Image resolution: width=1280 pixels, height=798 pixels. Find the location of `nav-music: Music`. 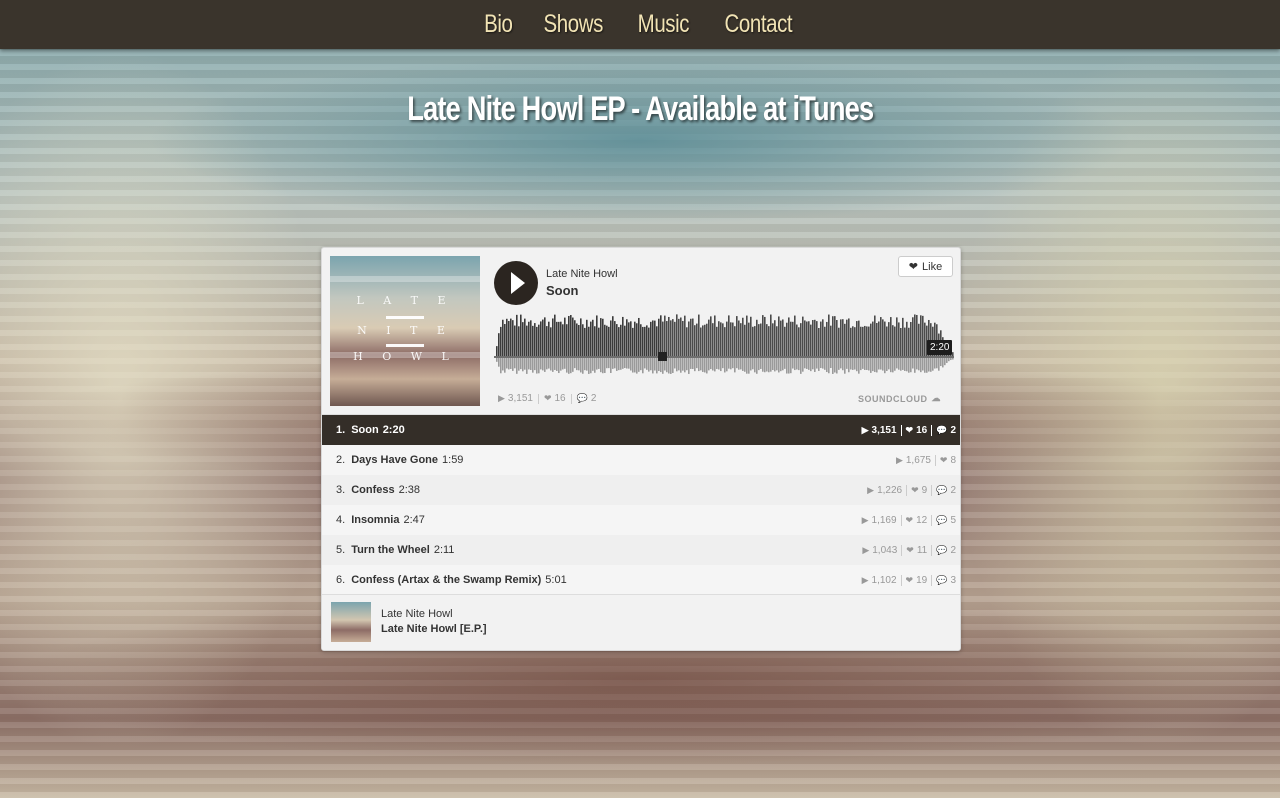

nav-music: Music is located at coordinates (664, 24).